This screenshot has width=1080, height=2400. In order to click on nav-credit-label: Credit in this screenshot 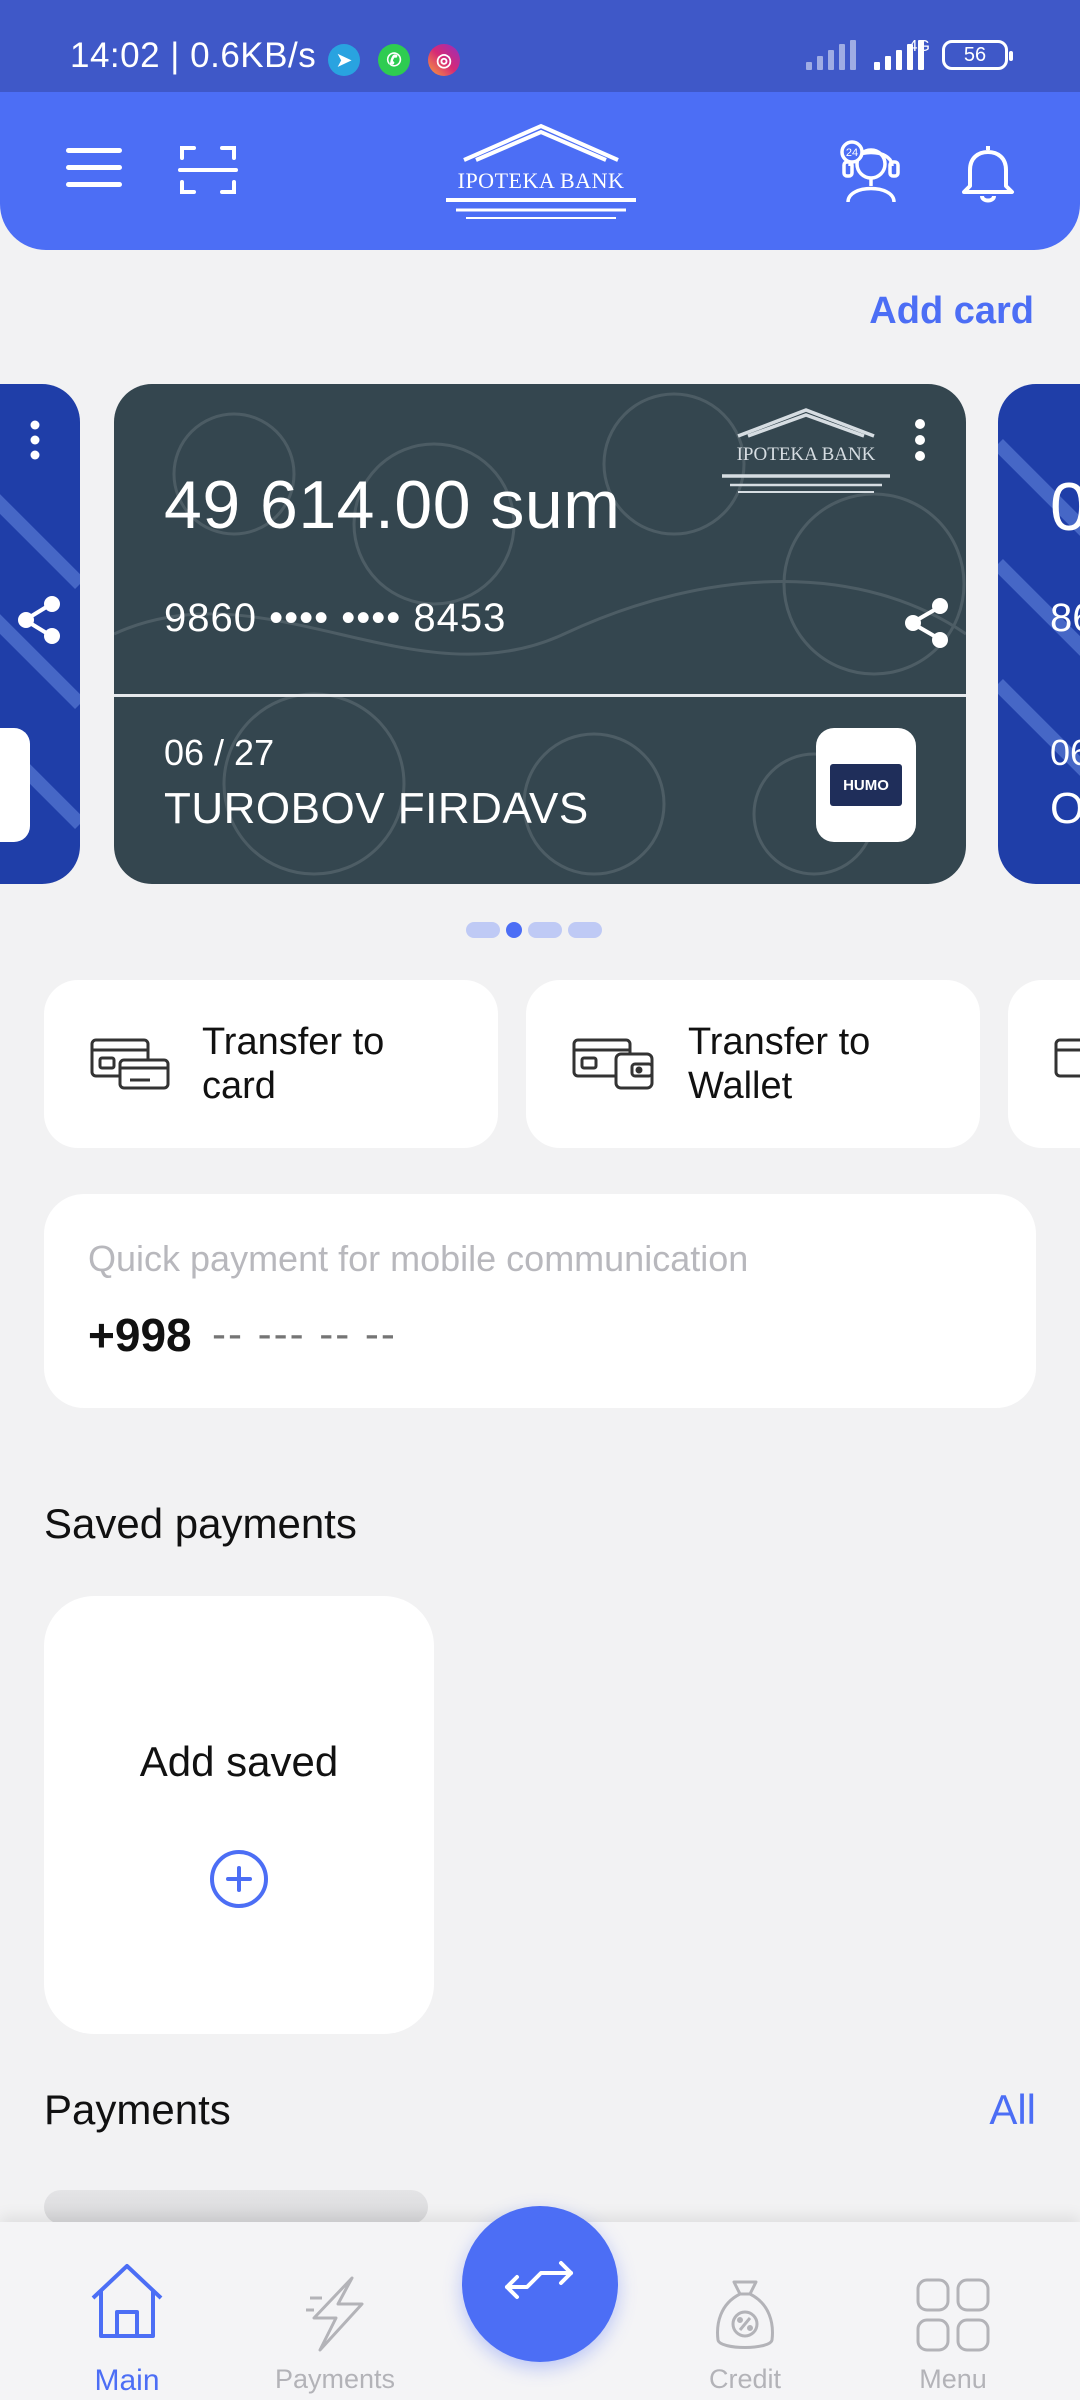, I will do `click(745, 2379)`.